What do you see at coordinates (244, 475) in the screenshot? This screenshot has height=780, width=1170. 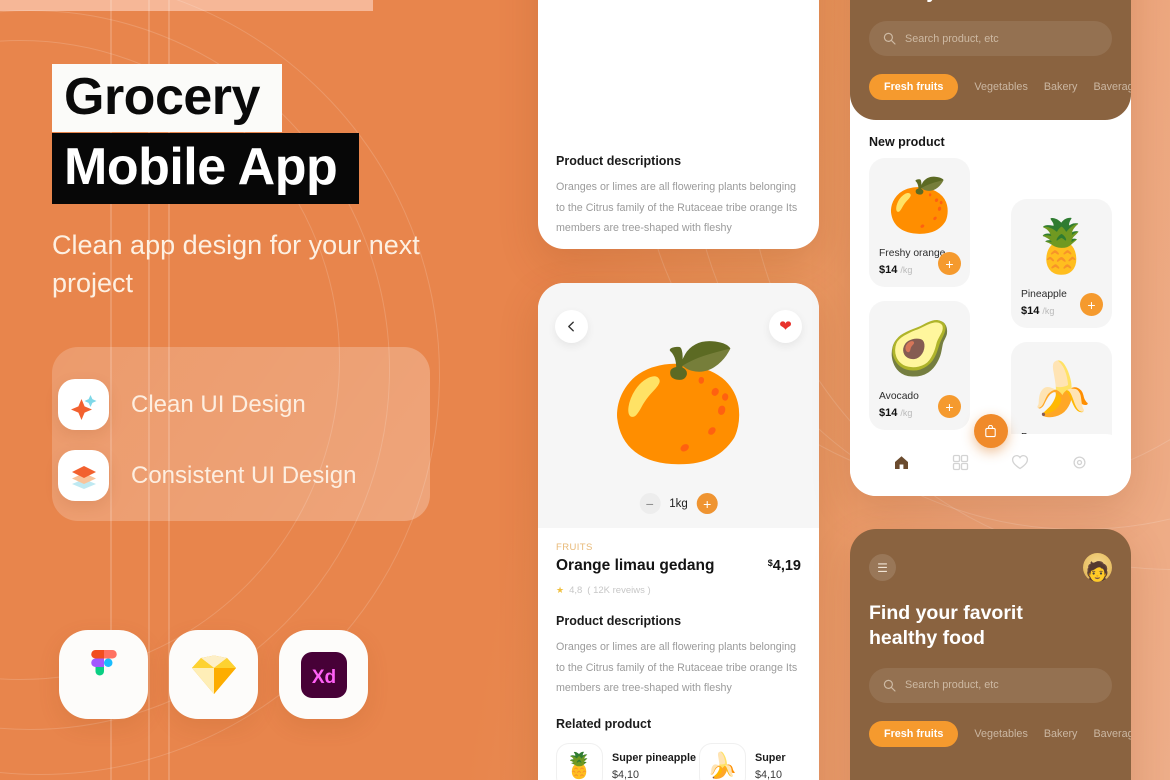 I see `feature-label: Consistent UI Design` at bounding box center [244, 475].